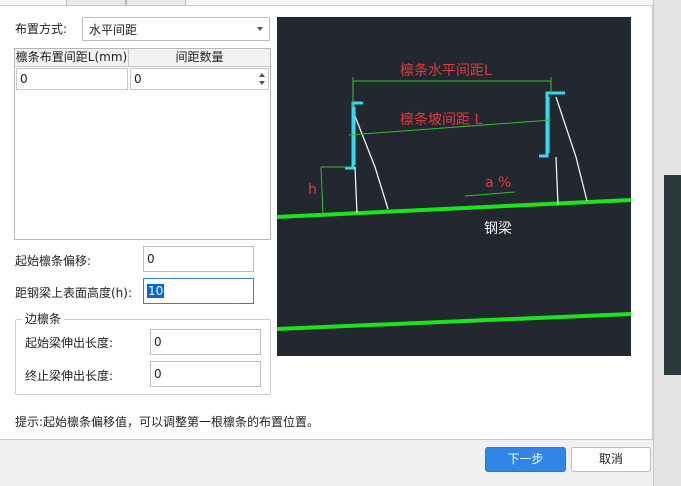 Image resolution: width=681 pixels, height=486 pixels. What do you see at coordinates (43, 319) in the screenshot?
I see `edge-purlin-group-title: 边檩条` at bounding box center [43, 319].